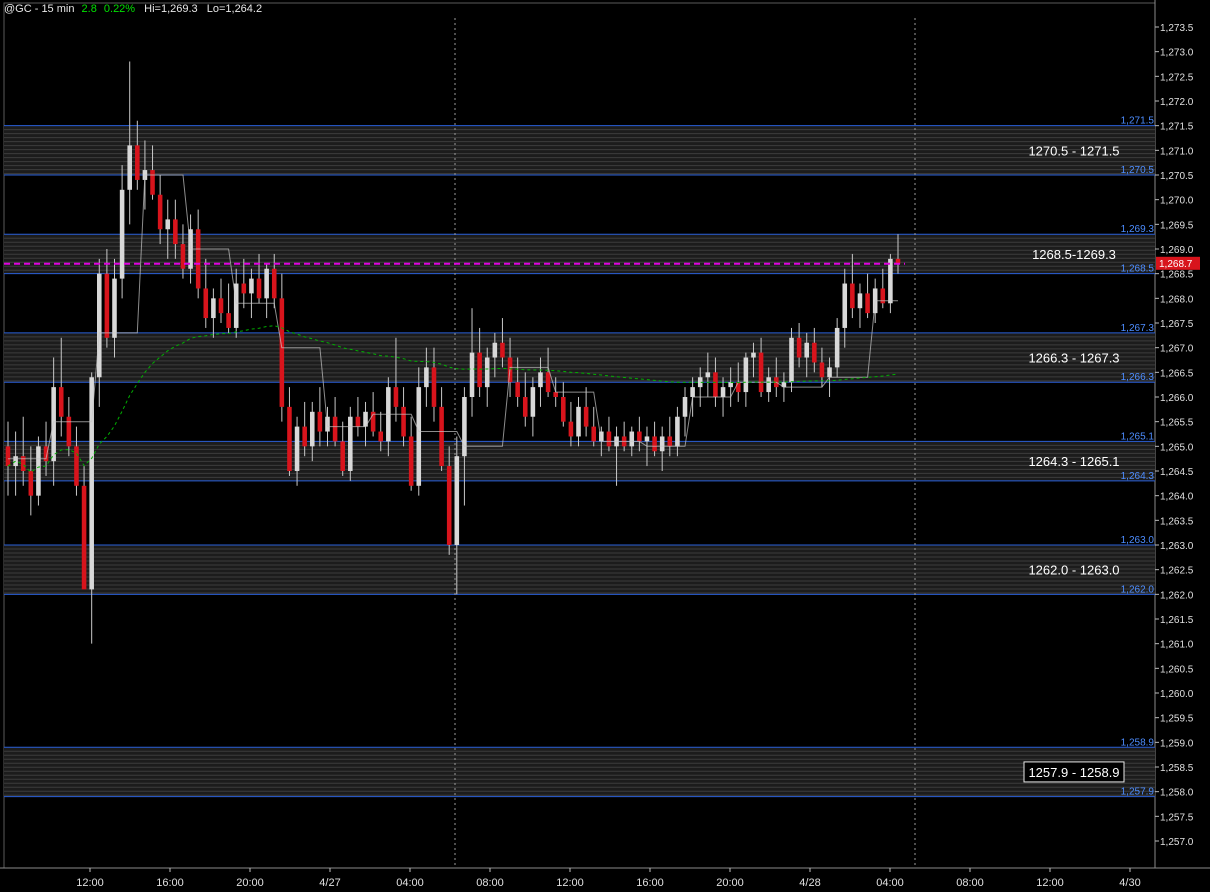 This screenshot has height=892, width=1210. What do you see at coordinates (1177, 77) in the screenshot?
I see `y-tick-label: 1,272.5` at bounding box center [1177, 77].